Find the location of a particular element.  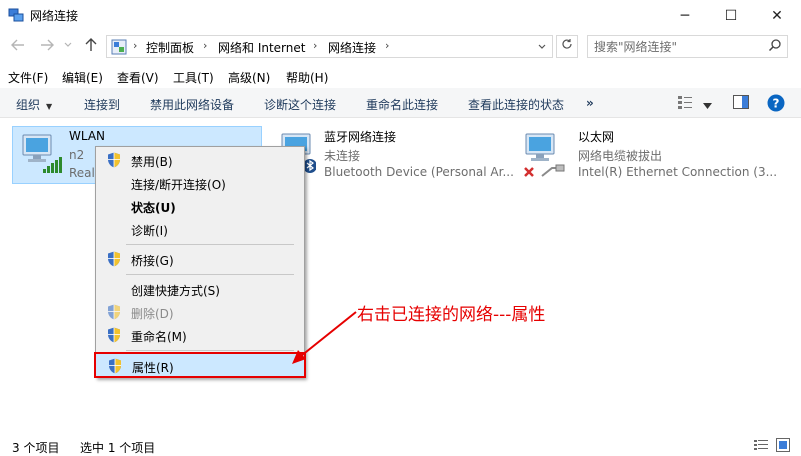

up-arrow-icon is located at coordinates (91, 44).